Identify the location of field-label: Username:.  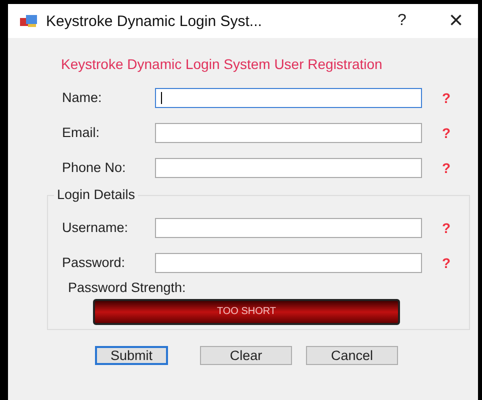
(96, 227).